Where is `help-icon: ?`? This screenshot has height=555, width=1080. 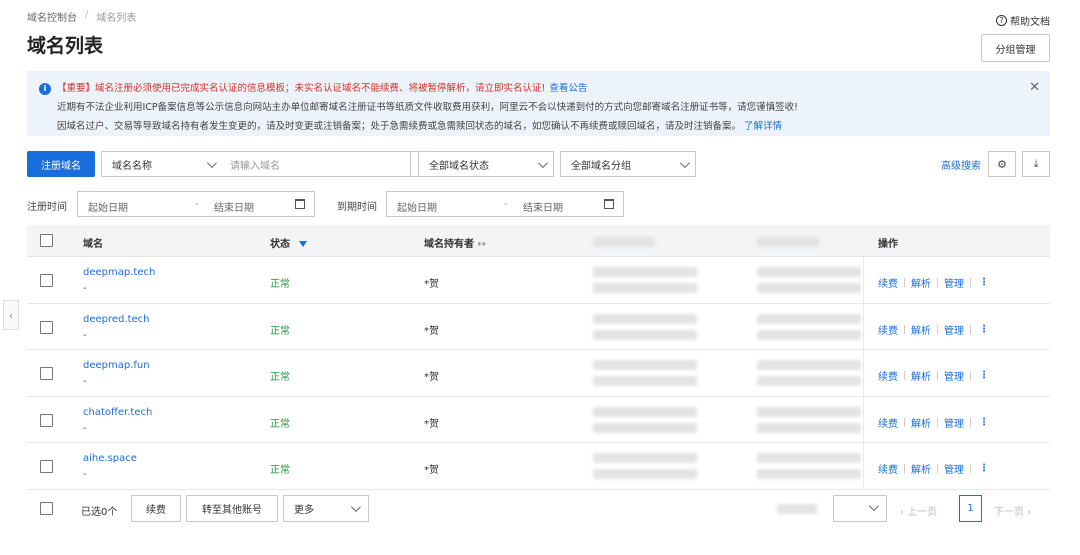
help-icon: ? is located at coordinates (1001, 20).